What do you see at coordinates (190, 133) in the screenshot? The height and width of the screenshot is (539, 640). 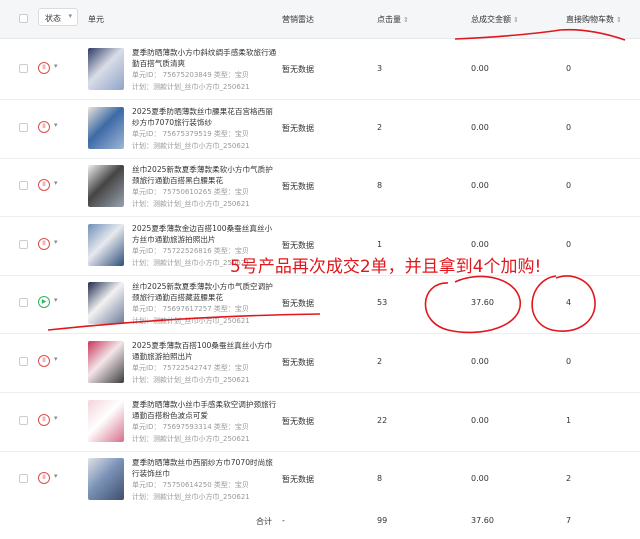 I see `unit-id: 单元ID： 75675379519 类型：宝贝` at bounding box center [190, 133].